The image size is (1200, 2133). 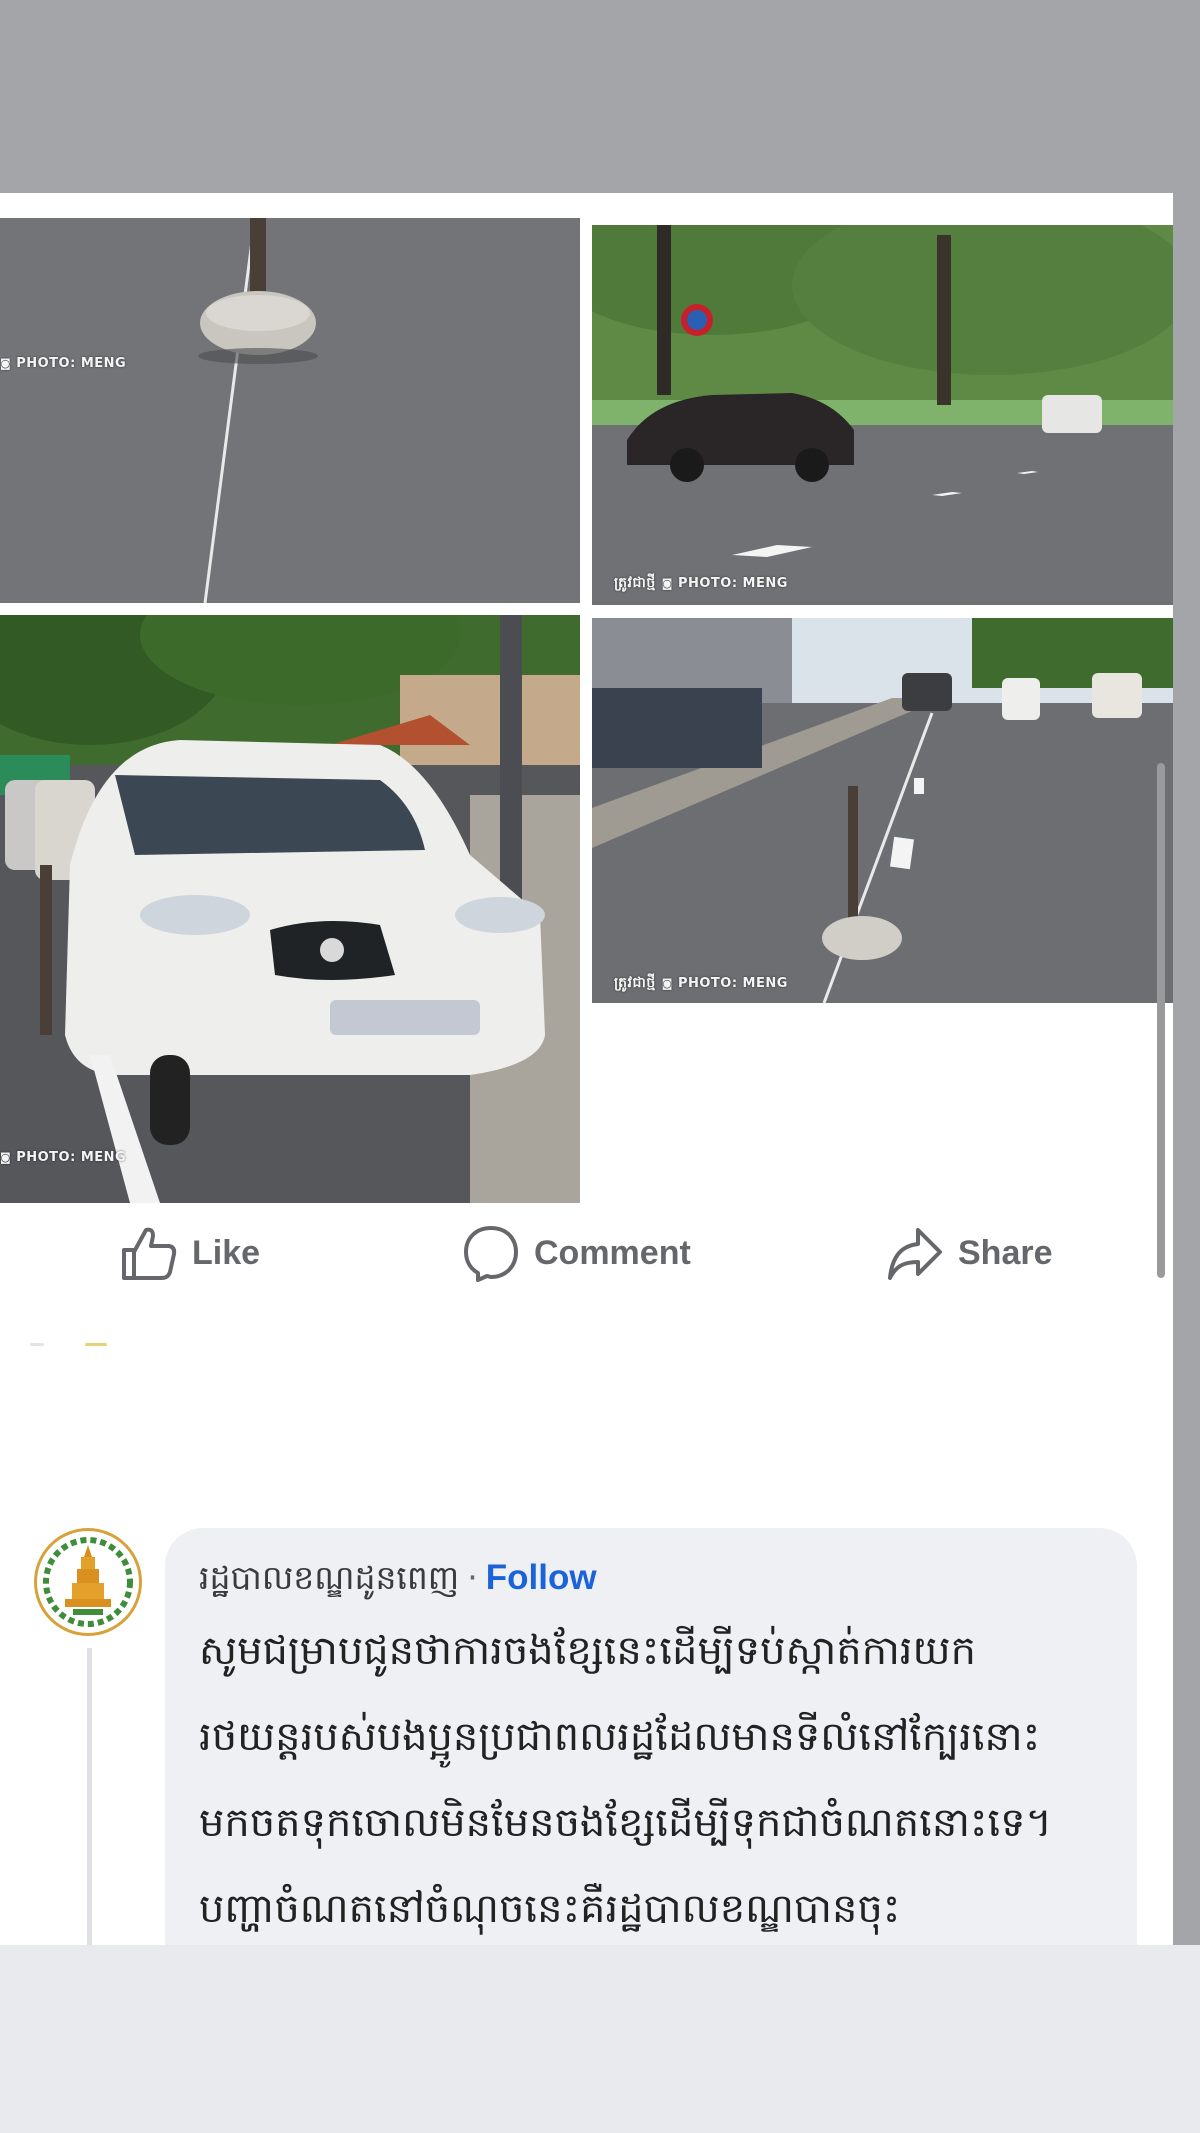 What do you see at coordinates (190, 1253) in the screenshot?
I see `like-button: Like` at bounding box center [190, 1253].